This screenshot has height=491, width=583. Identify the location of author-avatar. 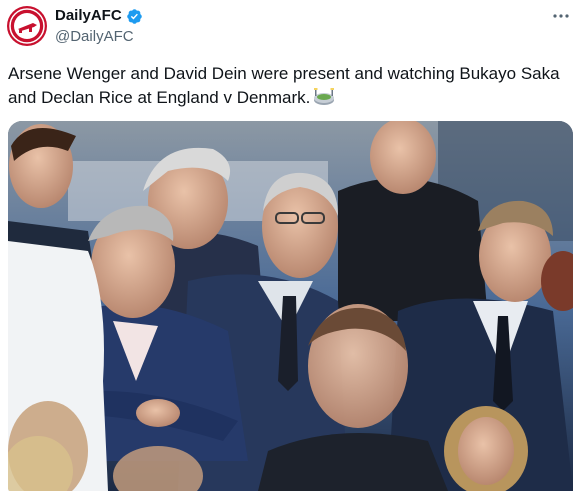
(27, 26).